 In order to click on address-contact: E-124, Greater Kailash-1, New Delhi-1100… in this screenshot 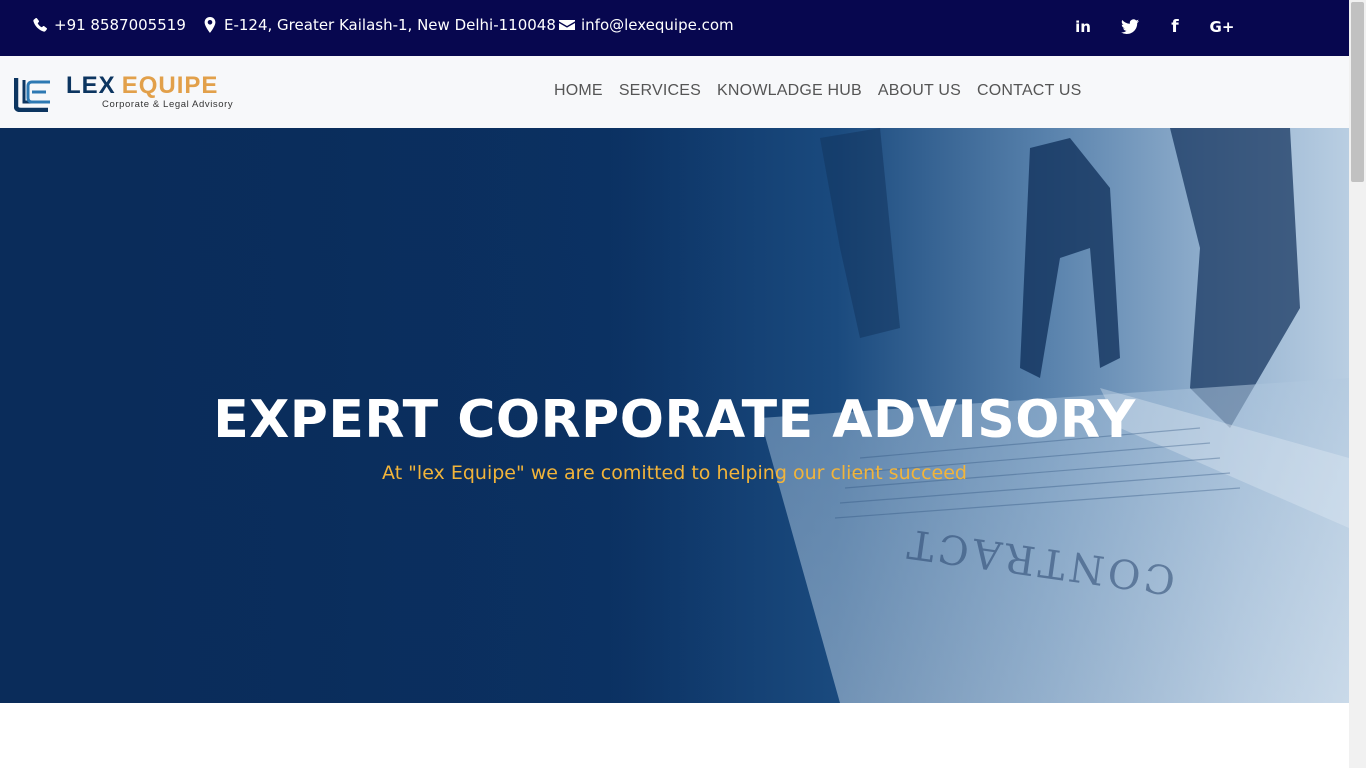, I will do `click(379, 25)`.